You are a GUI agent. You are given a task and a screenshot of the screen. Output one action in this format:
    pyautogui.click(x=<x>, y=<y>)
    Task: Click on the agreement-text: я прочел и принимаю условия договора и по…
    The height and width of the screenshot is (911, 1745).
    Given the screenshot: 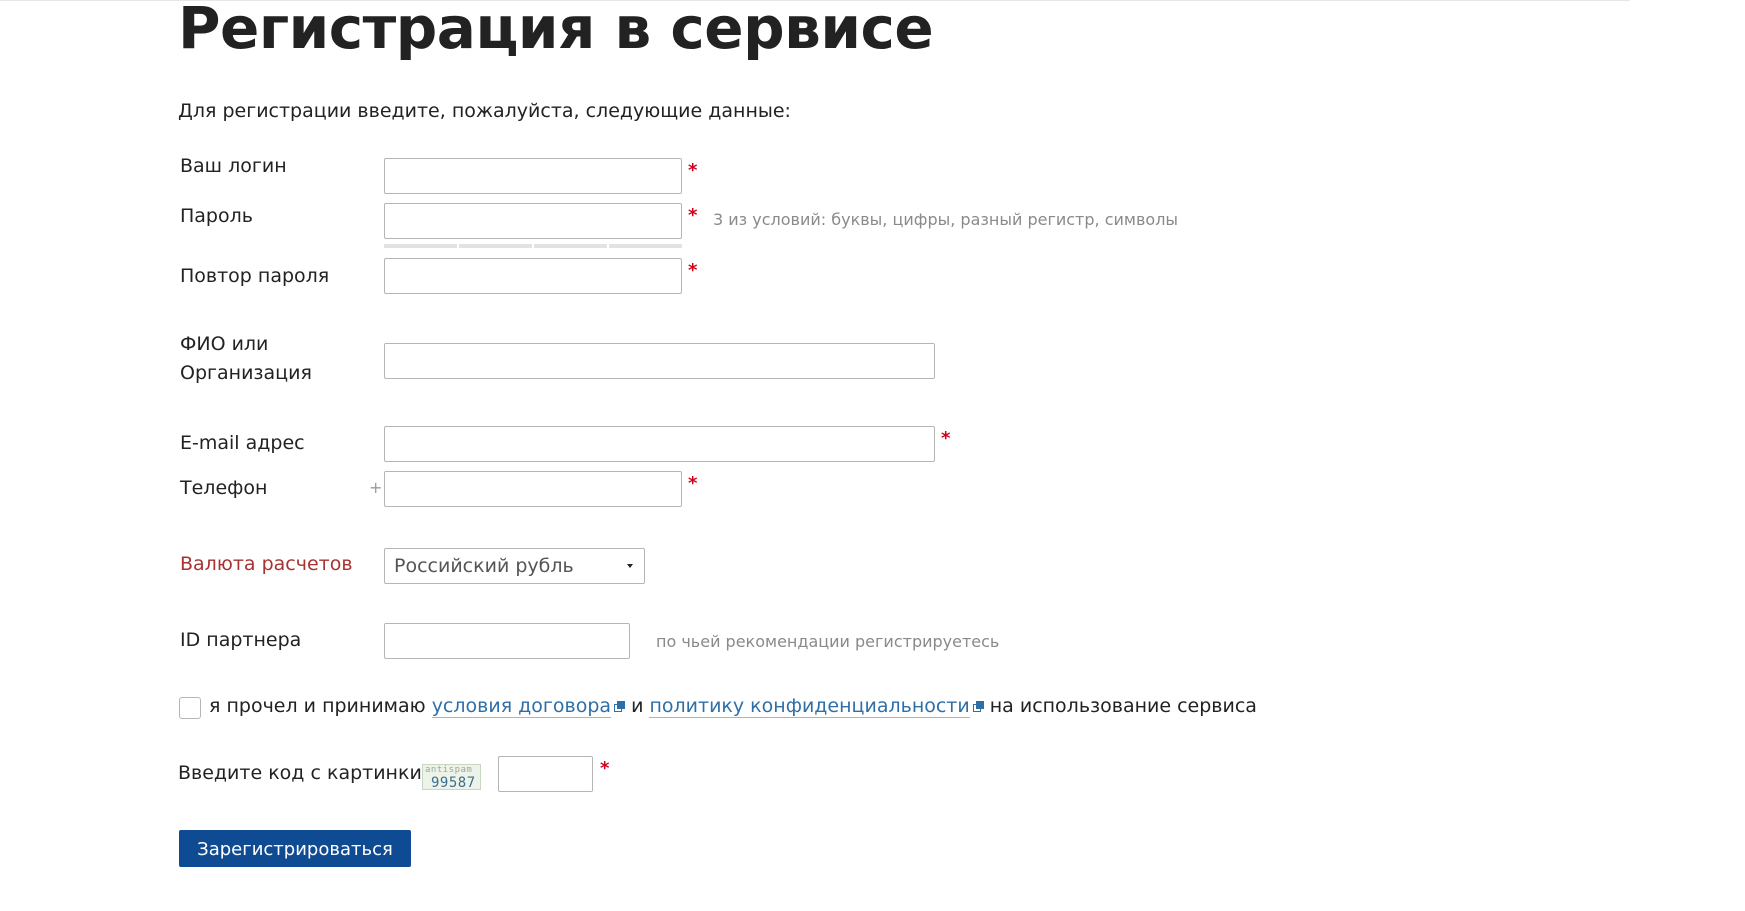 What is the action you would take?
    pyautogui.click(x=733, y=706)
    